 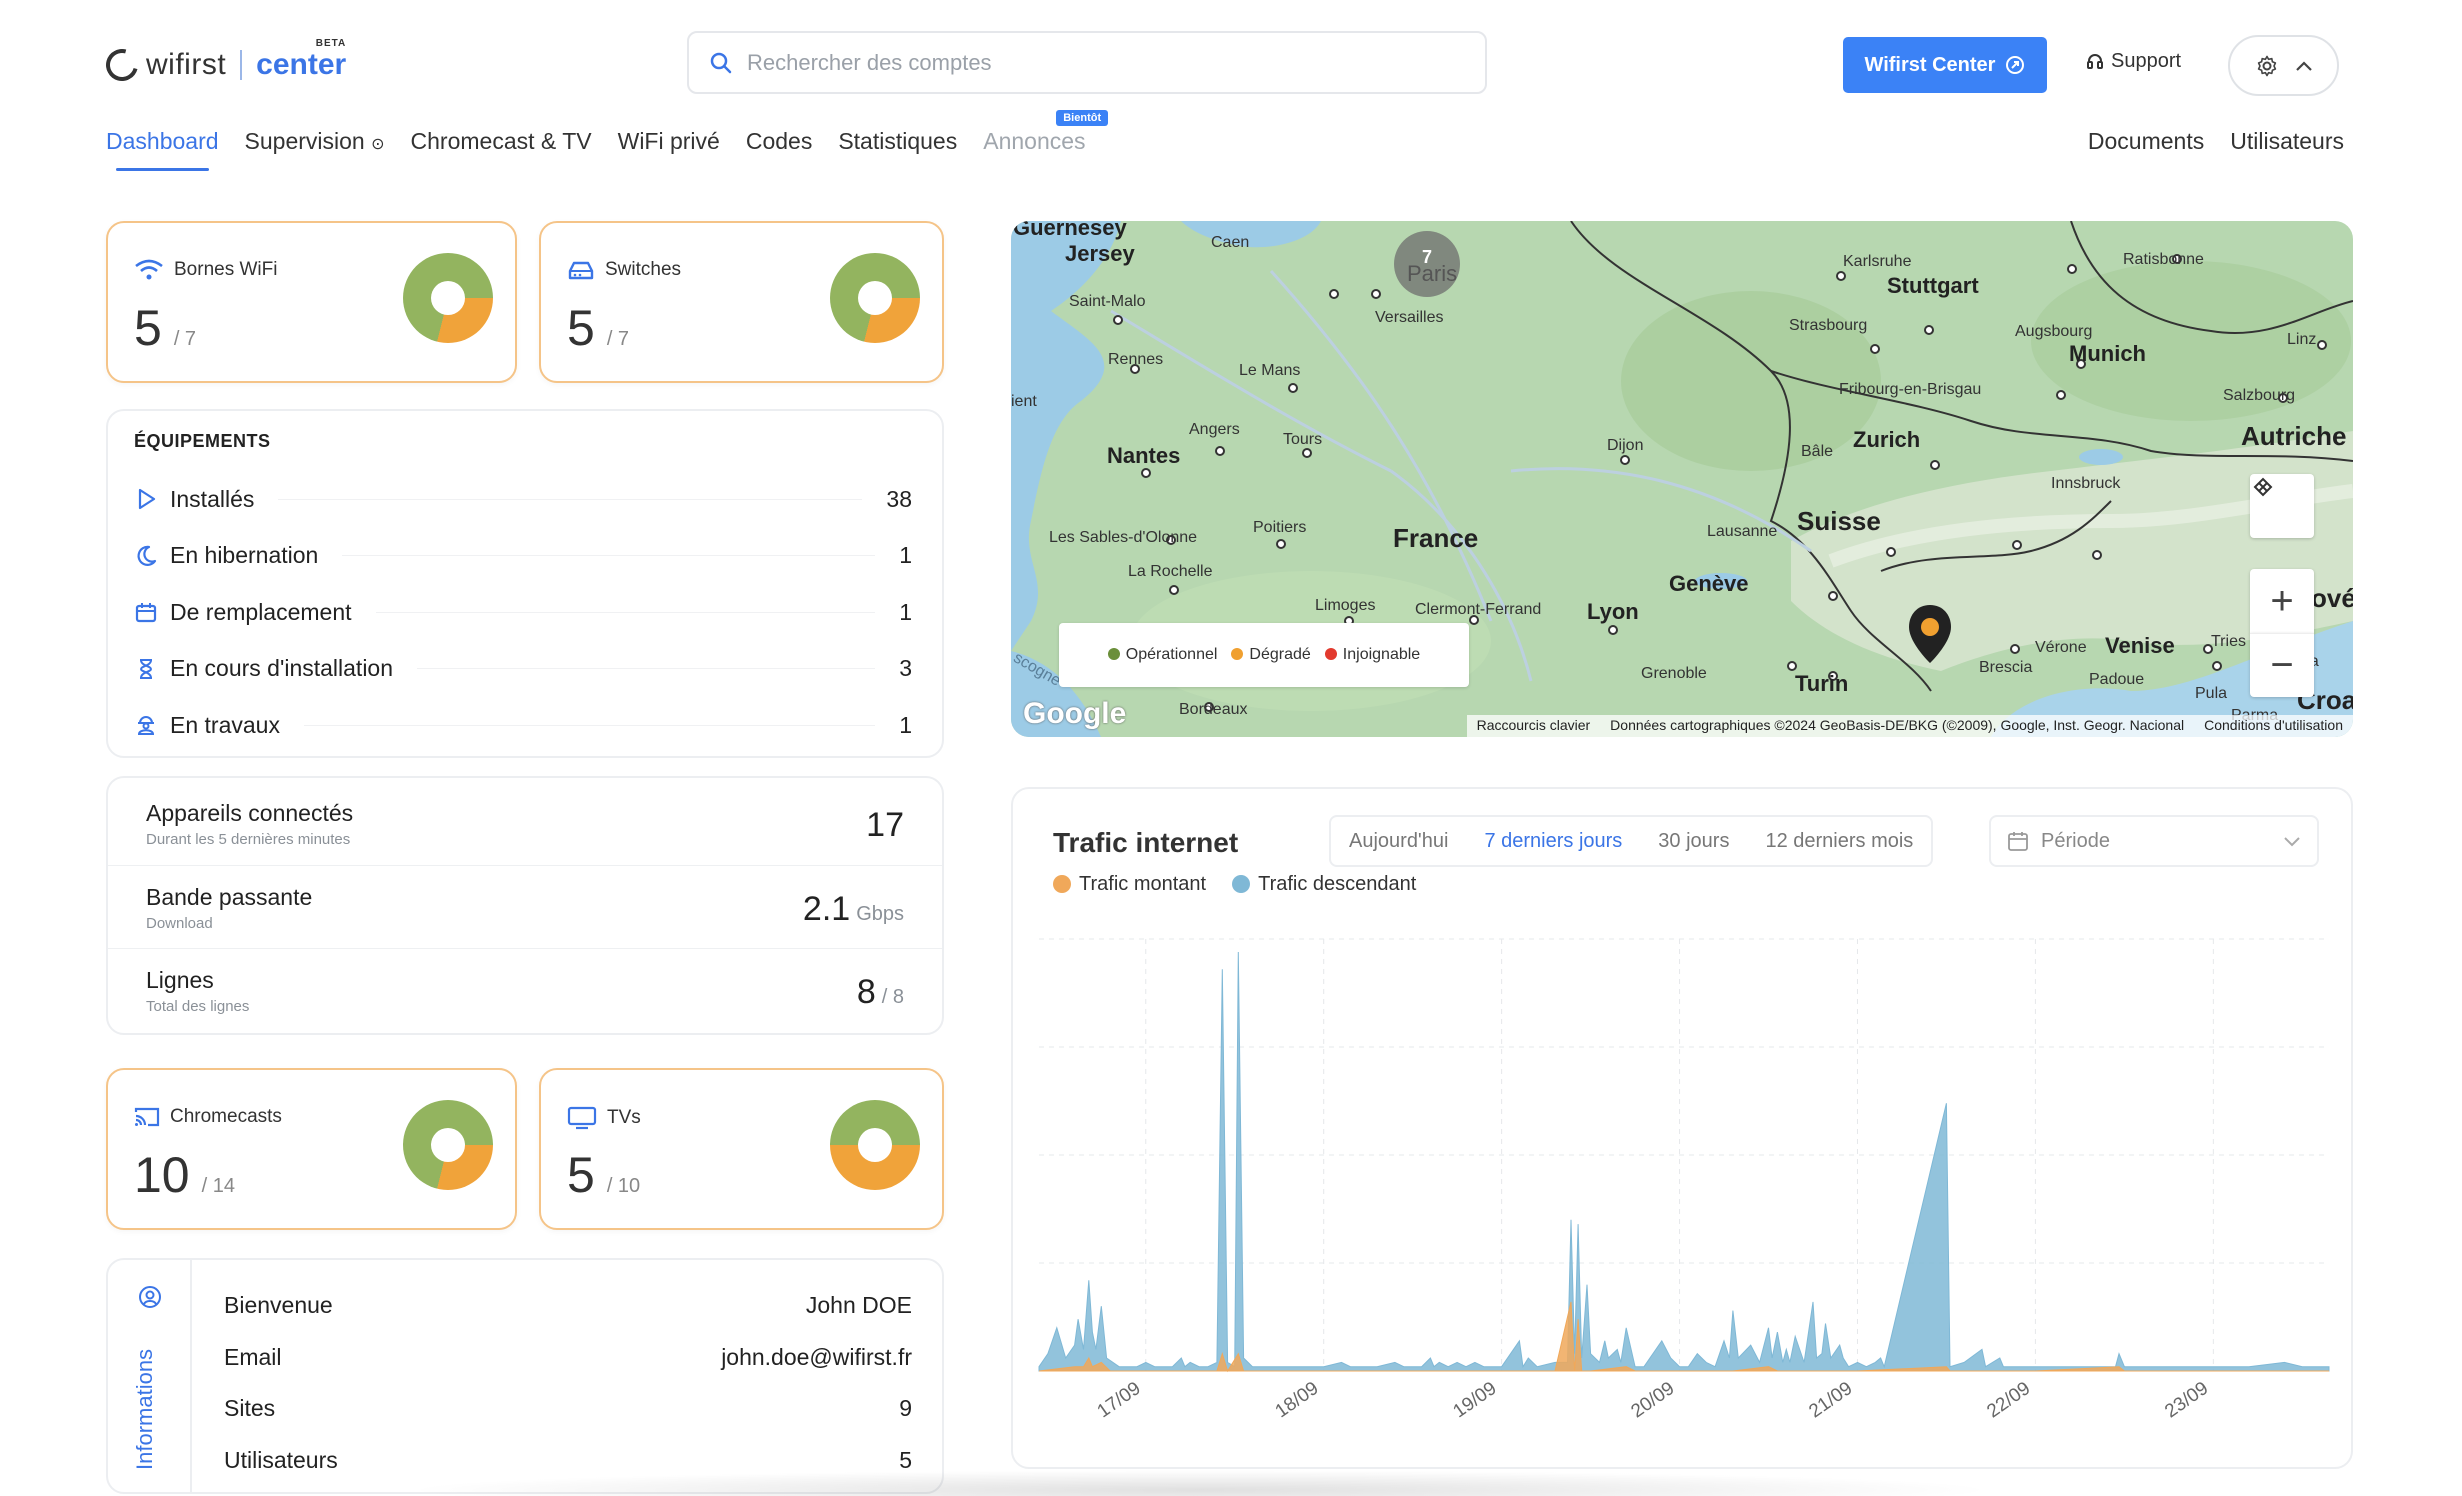 What do you see at coordinates (2146, 141) in the screenshot?
I see `nav-documents: Documents` at bounding box center [2146, 141].